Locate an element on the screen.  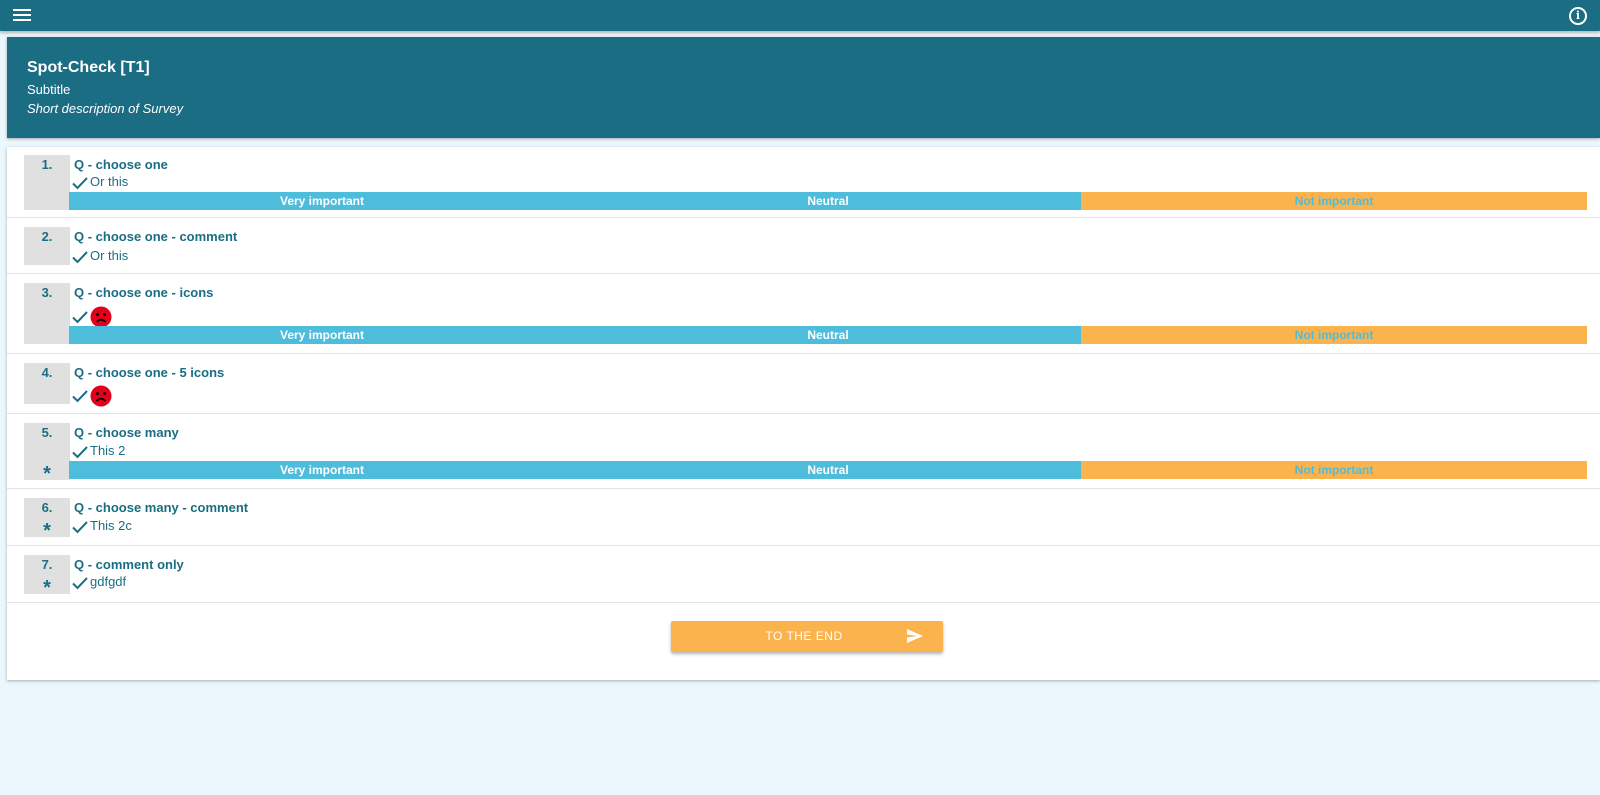
question-number-box: 1. is located at coordinates (47, 182).